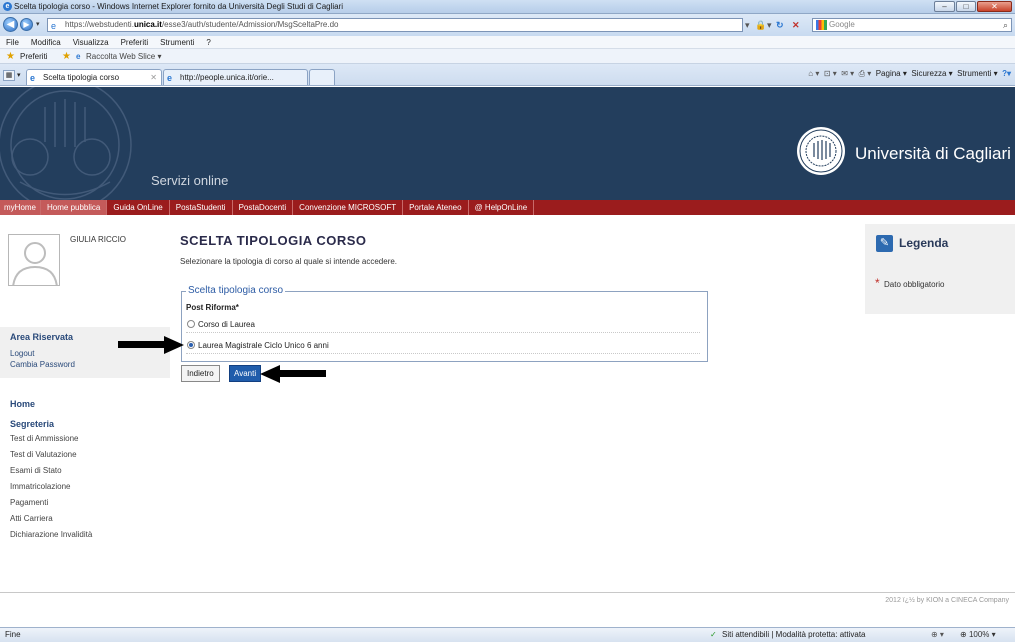 The image size is (1015, 642). What do you see at coordinates (12, 42) in the screenshot?
I see `menu-file: File` at bounding box center [12, 42].